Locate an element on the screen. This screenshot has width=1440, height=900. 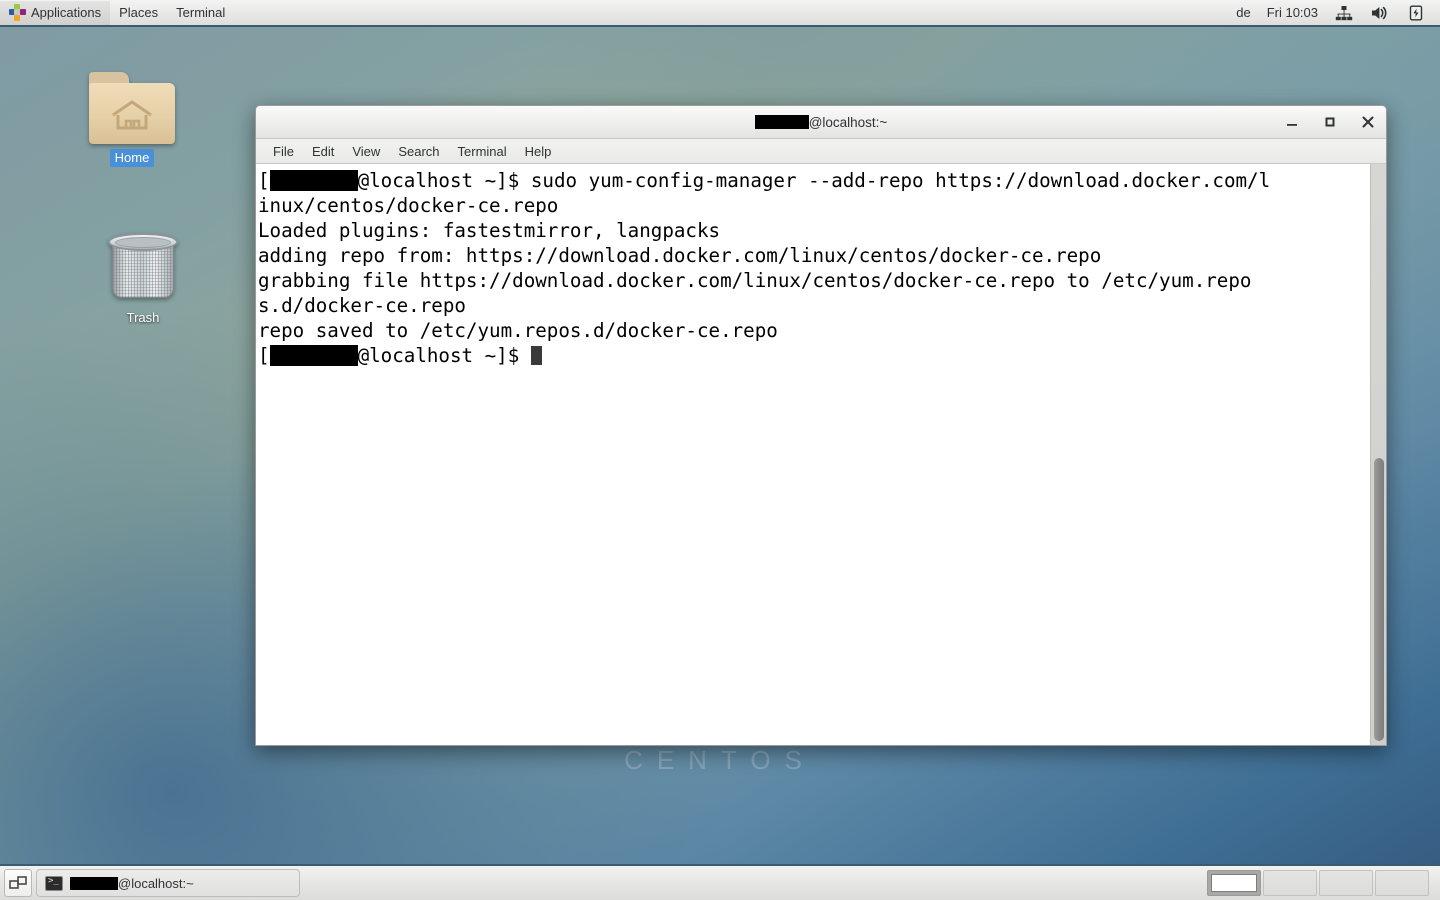
terminal-app-menu-label: Terminal is located at coordinates (201, 12).